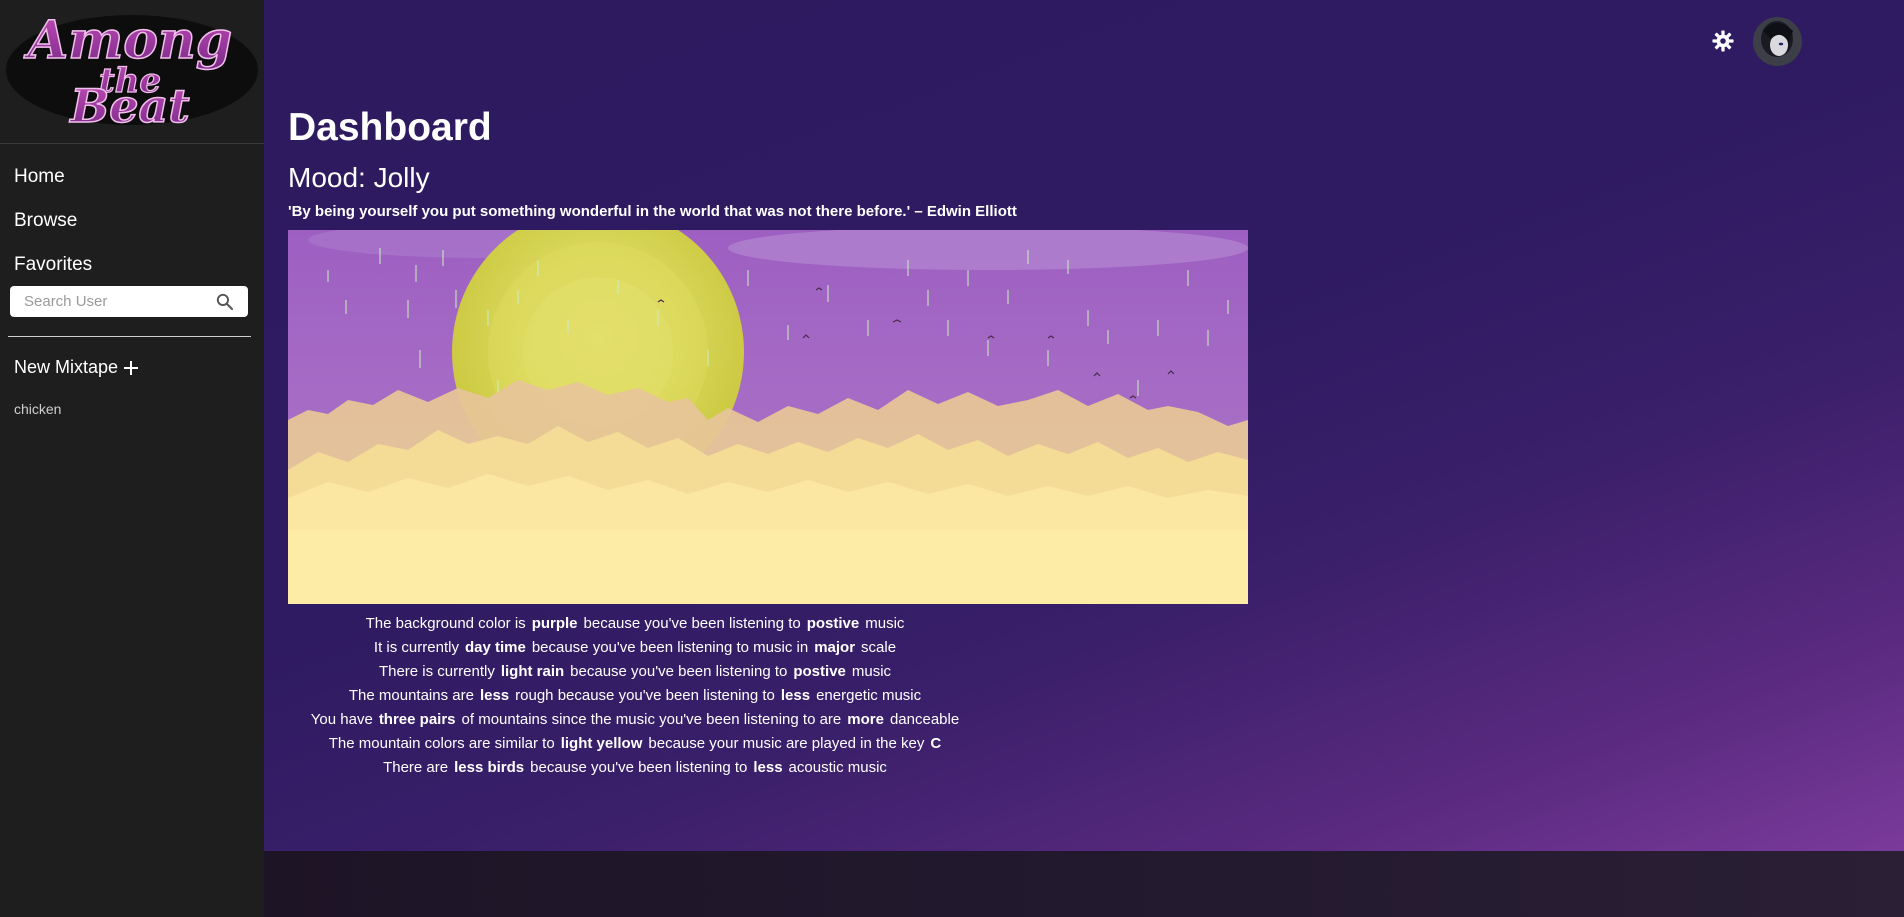  I want to click on explanation-highlight: more, so click(865, 719).